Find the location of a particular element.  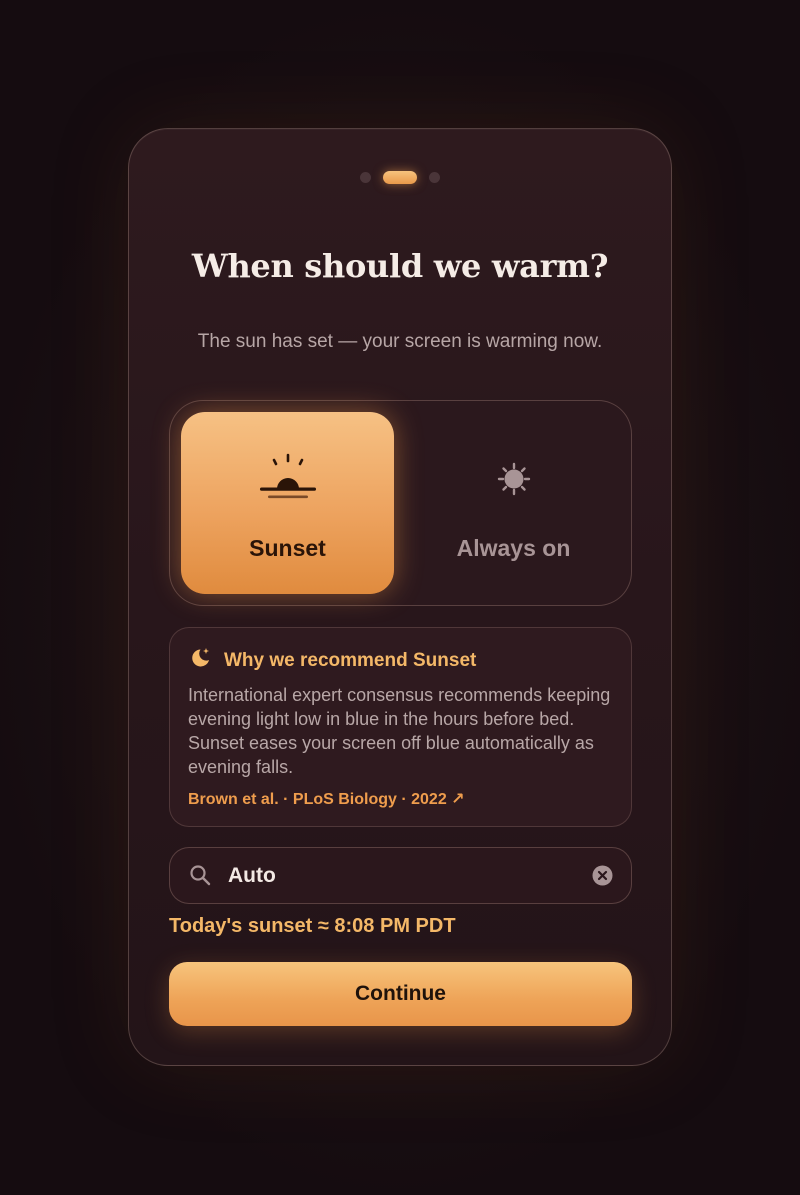

page-indicator is located at coordinates (400, 177).